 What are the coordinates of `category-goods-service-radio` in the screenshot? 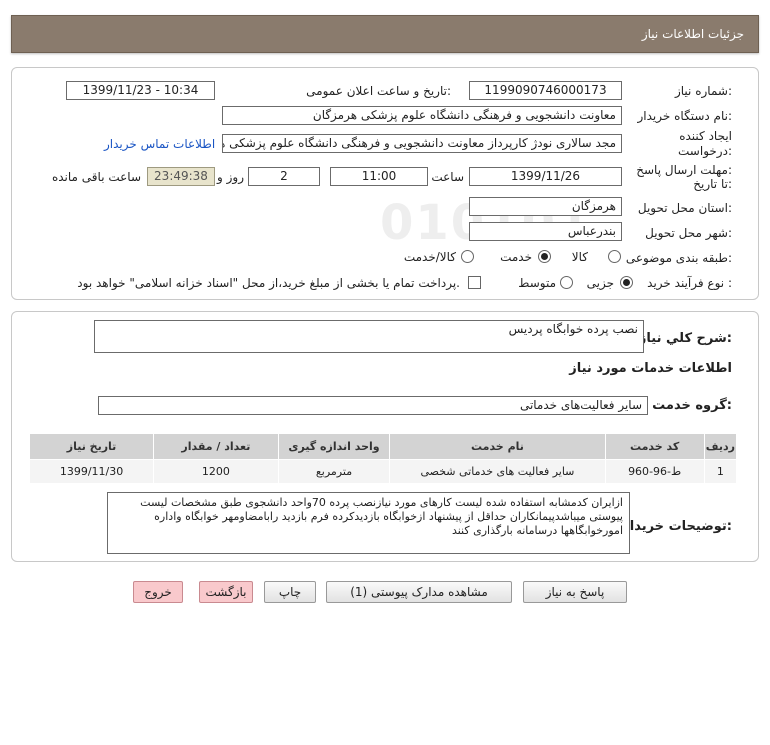 It's located at (467, 256).